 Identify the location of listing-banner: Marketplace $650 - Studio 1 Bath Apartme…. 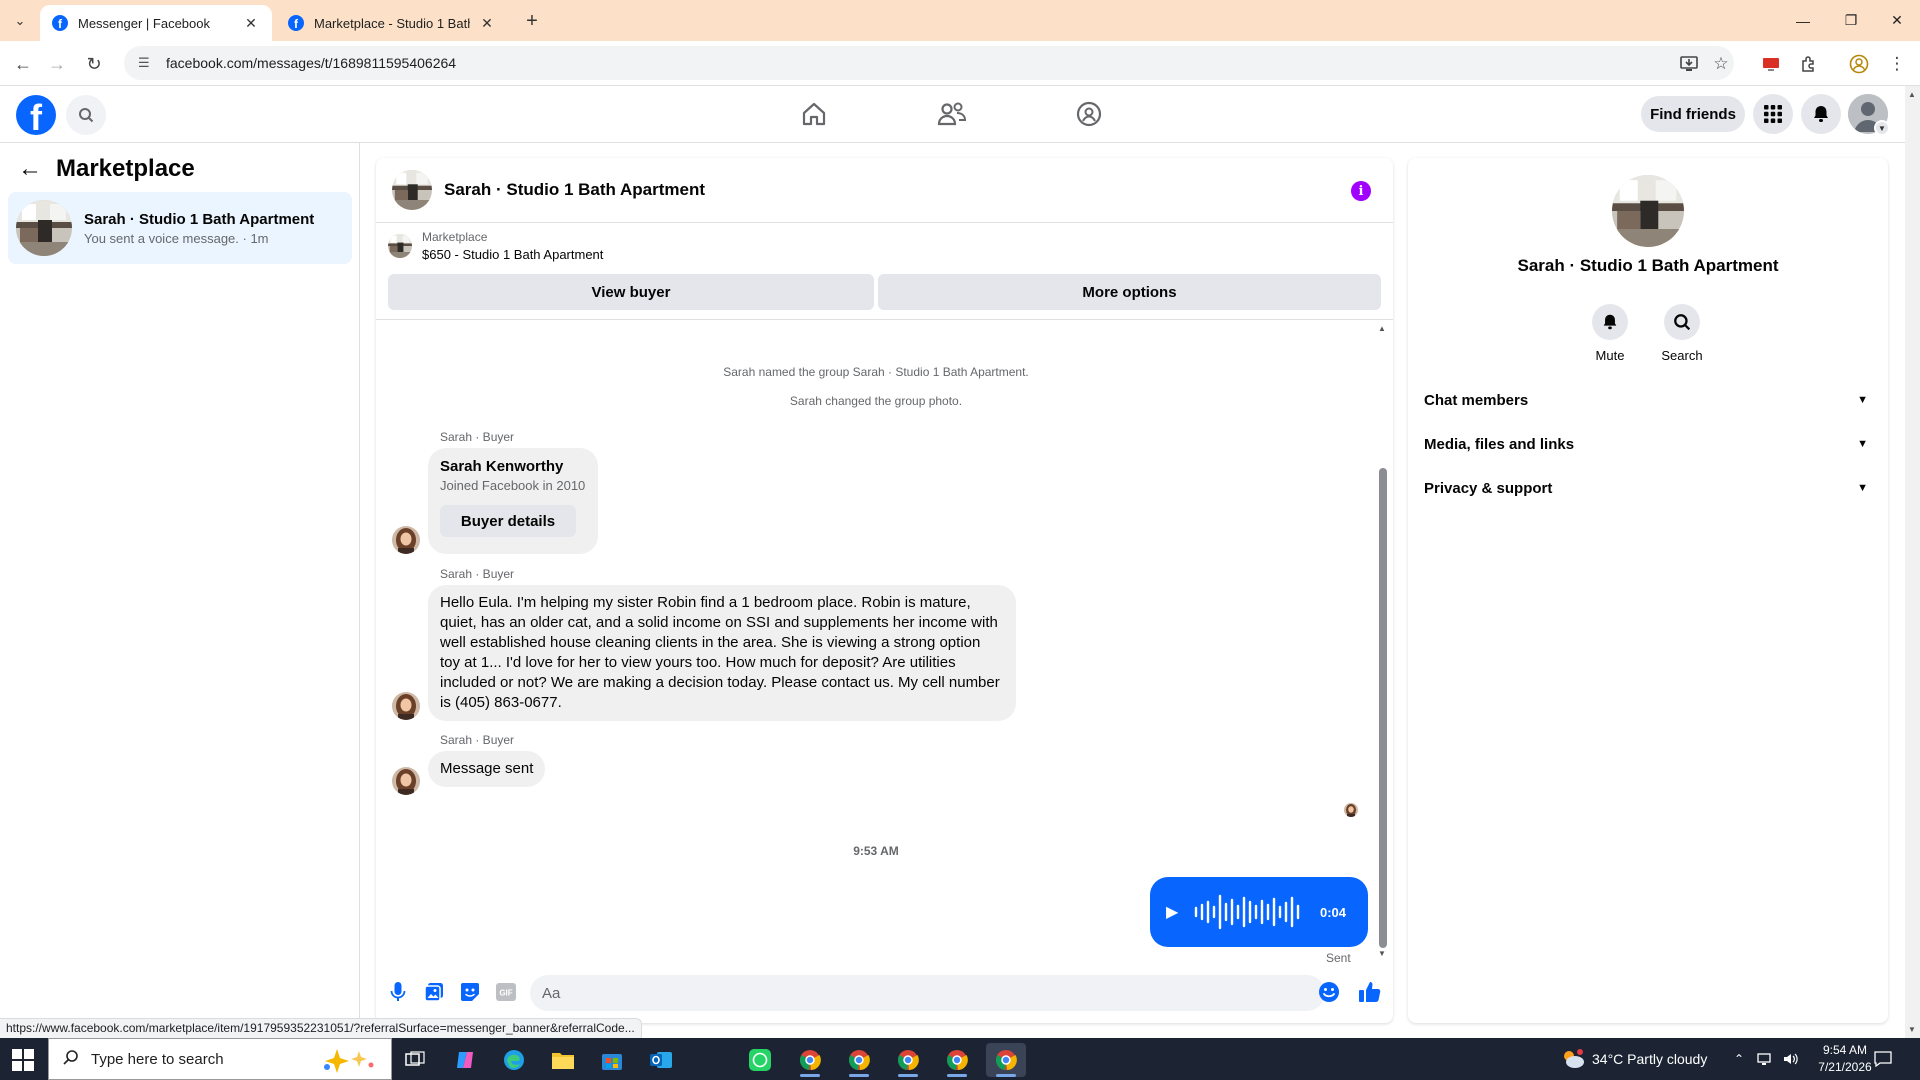
(495, 246).